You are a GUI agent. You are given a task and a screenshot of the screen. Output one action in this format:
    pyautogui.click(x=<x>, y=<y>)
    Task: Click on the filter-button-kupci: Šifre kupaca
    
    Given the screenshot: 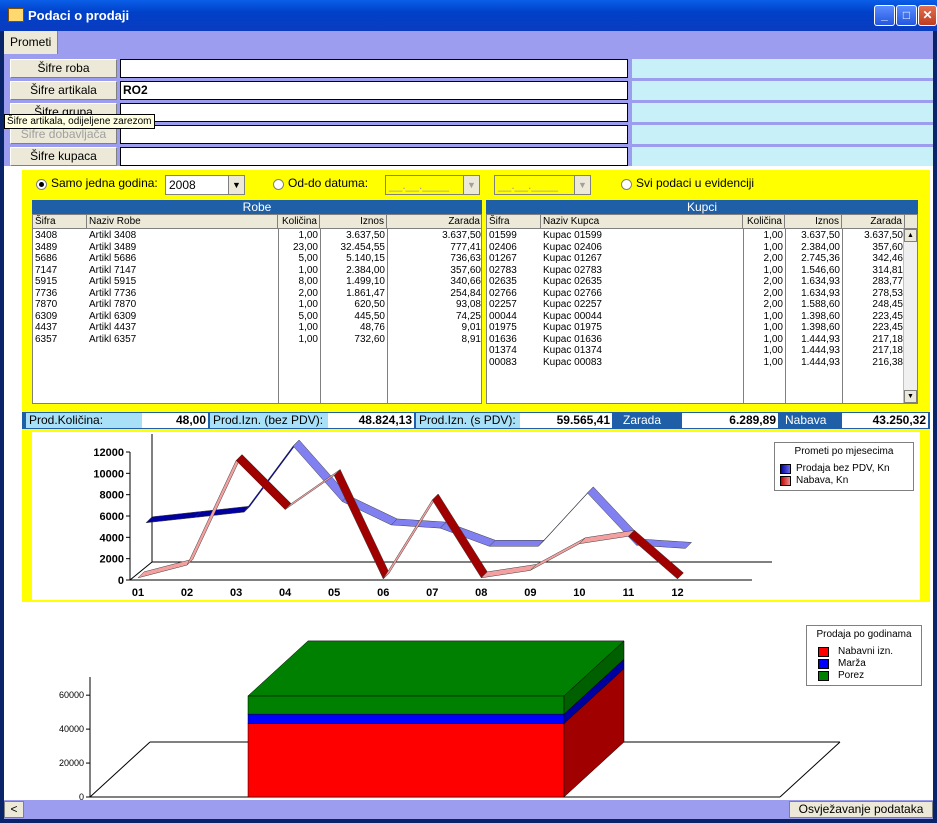 What is the action you would take?
    pyautogui.click(x=63, y=156)
    